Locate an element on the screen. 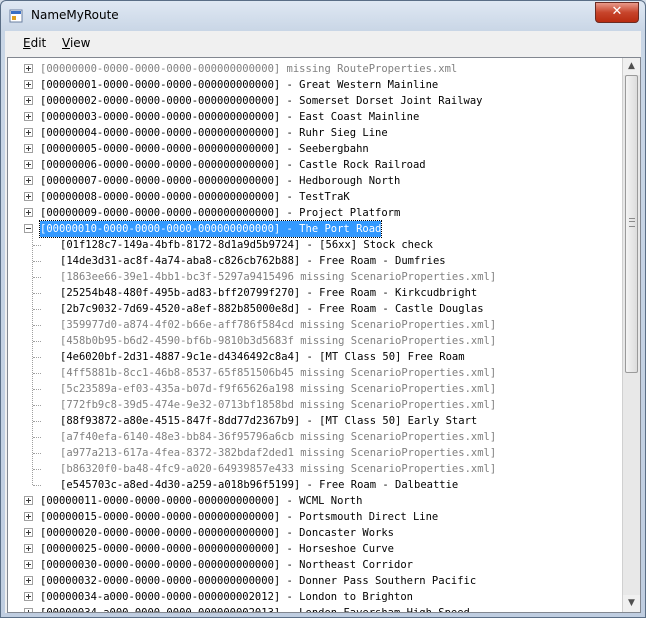 The width and height of the screenshot is (646, 618). menu-edit: Edit is located at coordinates (34, 43).